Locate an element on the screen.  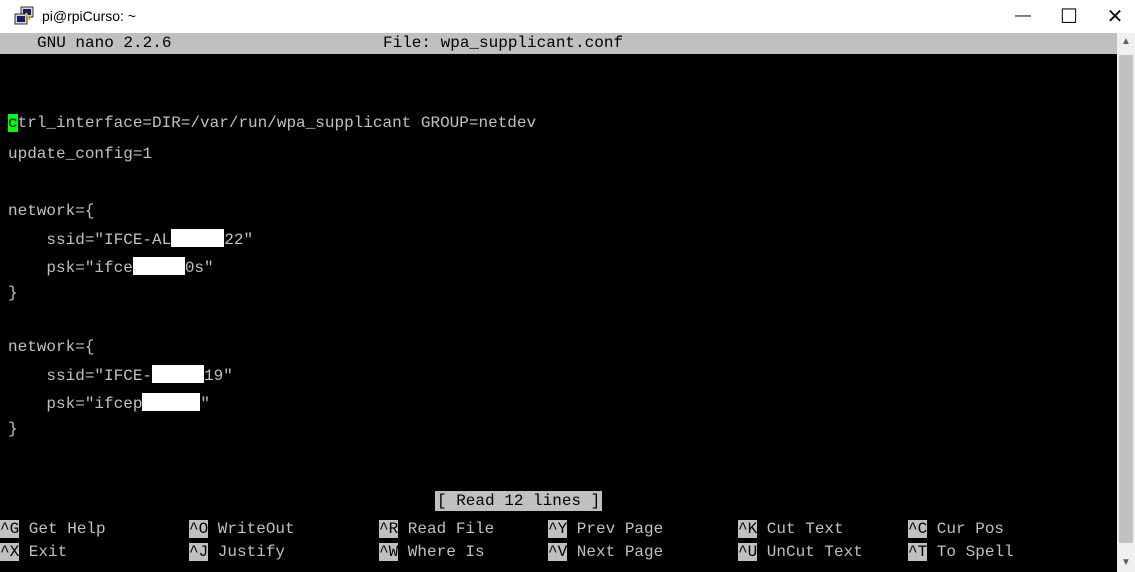
file-line-10: ssid="IFCE- 19" is located at coordinates (120, 375).